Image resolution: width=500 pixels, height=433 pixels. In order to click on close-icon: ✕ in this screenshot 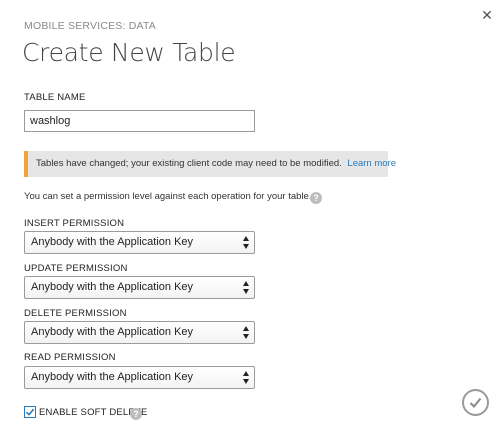, I will do `click(487, 15)`.